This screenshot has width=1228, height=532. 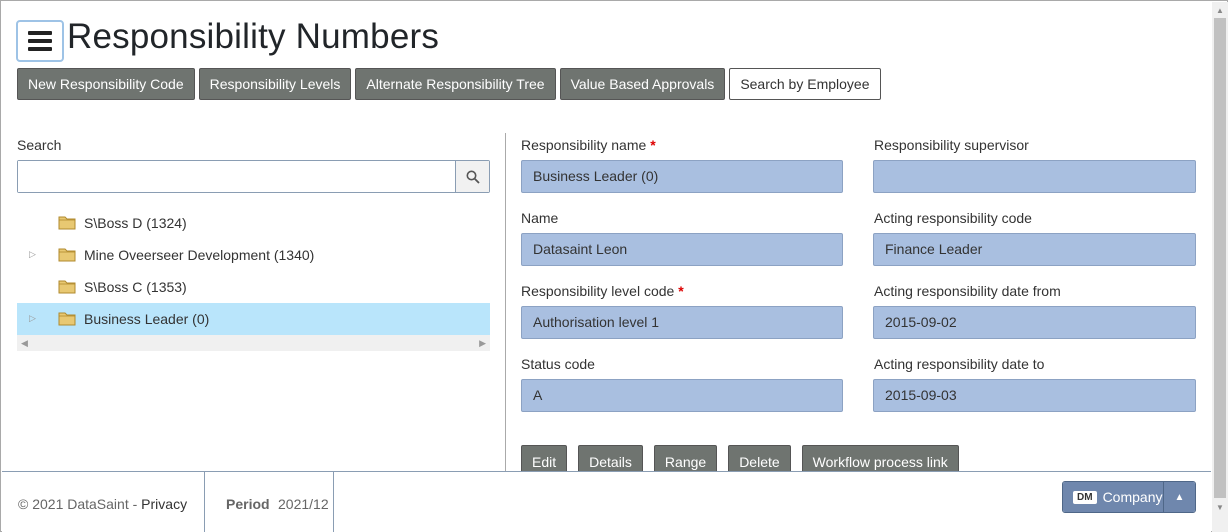 I want to click on tree-node-label: S\Boss C (1353), so click(x=135, y=287).